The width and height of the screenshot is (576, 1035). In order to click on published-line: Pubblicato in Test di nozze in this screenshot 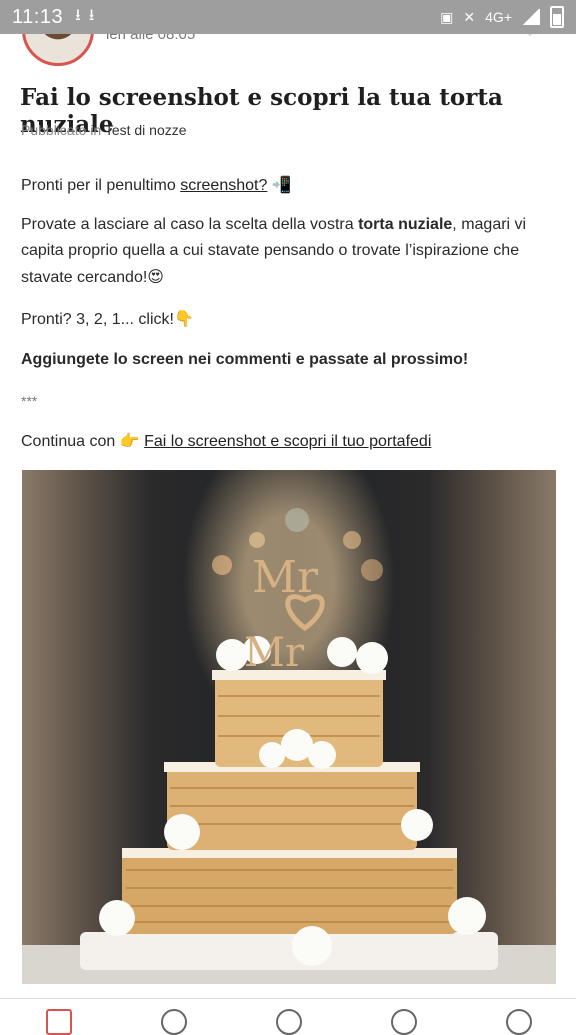, I will do `click(104, 130)`.